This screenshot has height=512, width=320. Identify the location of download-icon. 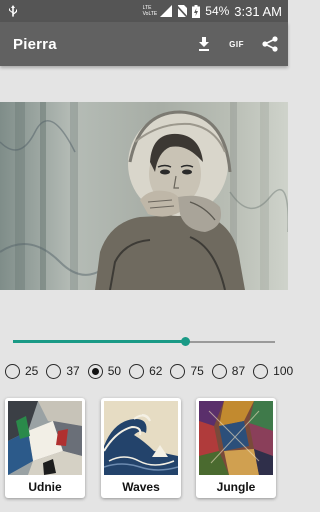
(204, 44).